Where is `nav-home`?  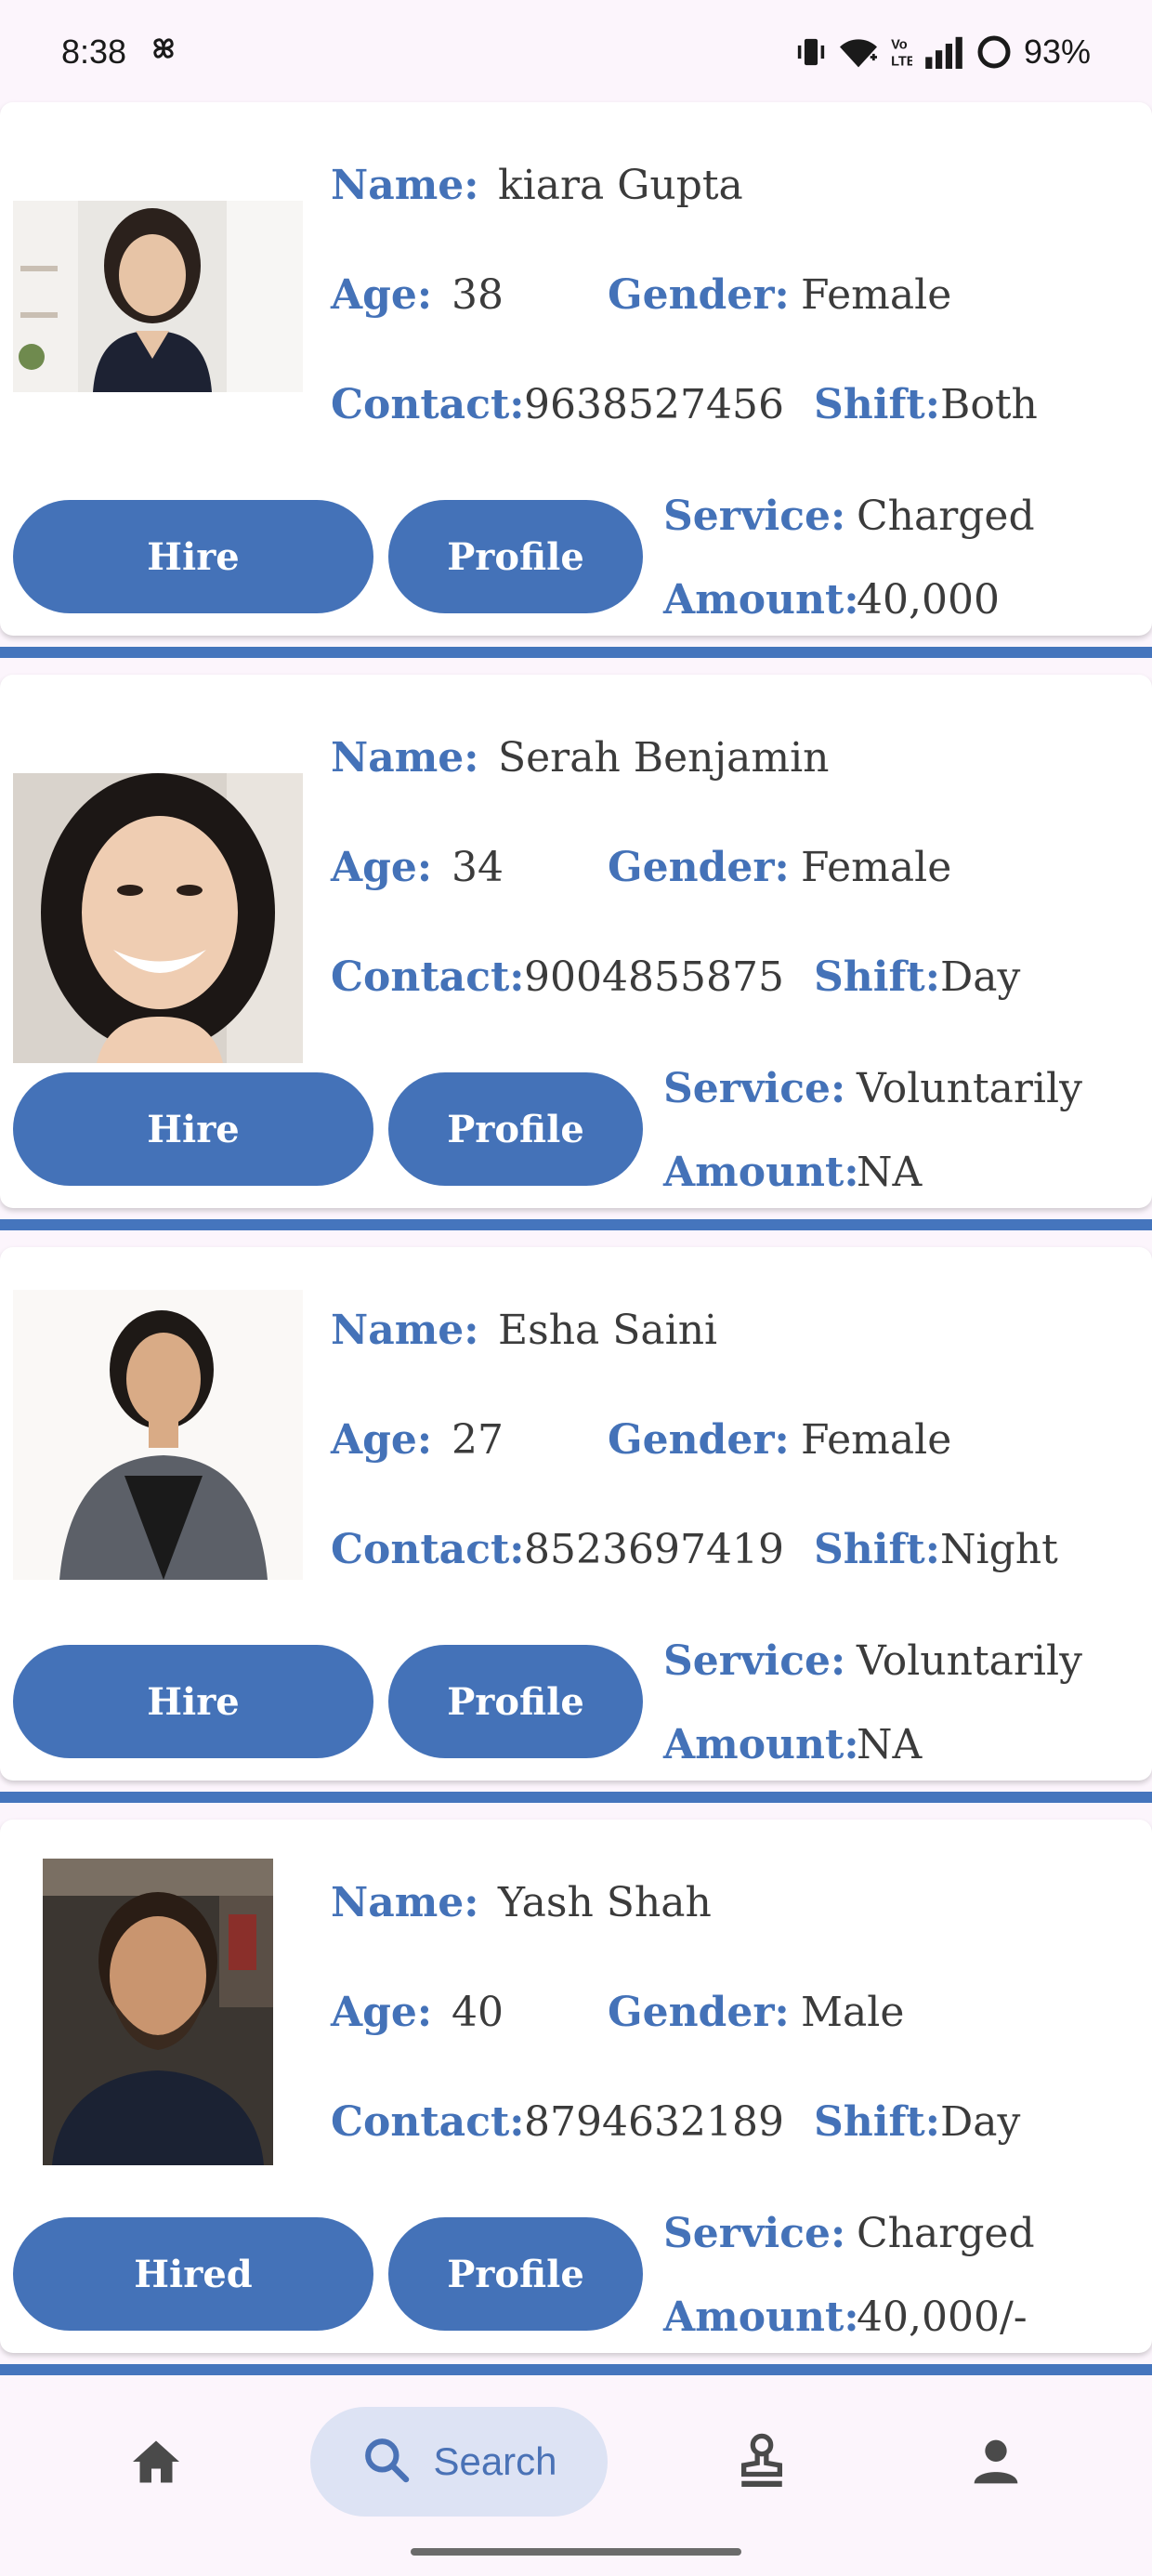
nav-home is located at coordinates (156, 2463).